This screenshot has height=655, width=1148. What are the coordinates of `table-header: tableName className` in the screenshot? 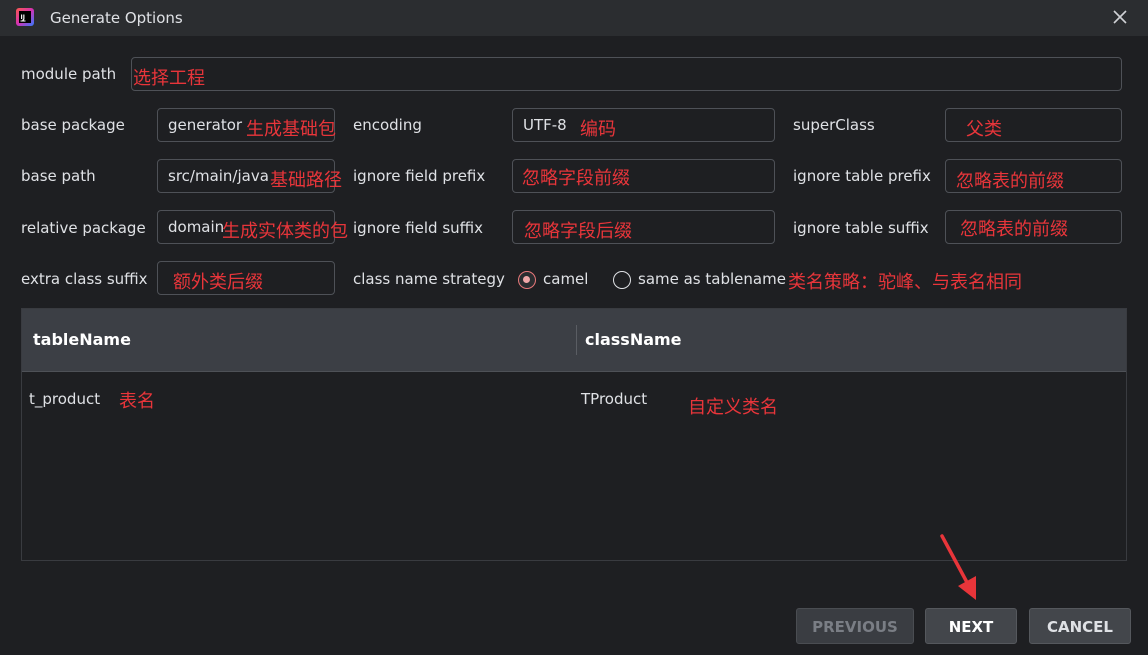 It's located at (574, 340).